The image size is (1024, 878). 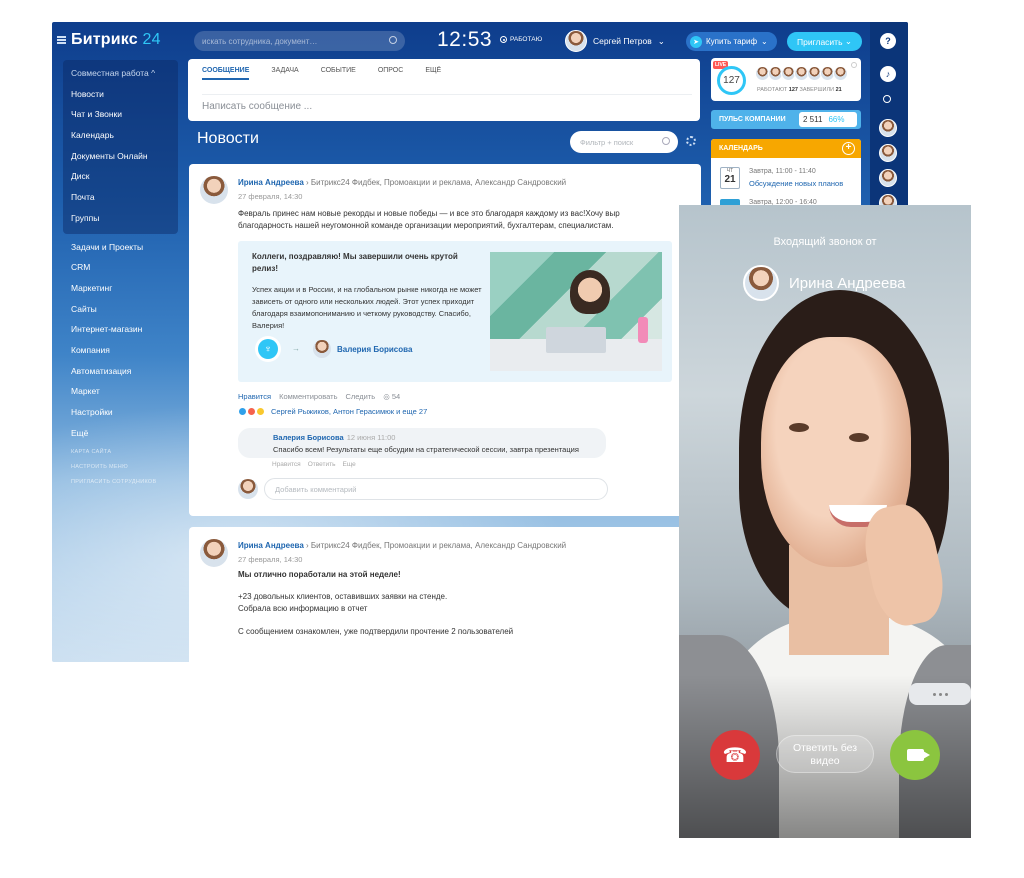 What do you see at coordinates (624, 142) in the screenshot?
I see `filter-input: Фильтр + поиск` at bounding box center [624, 142].